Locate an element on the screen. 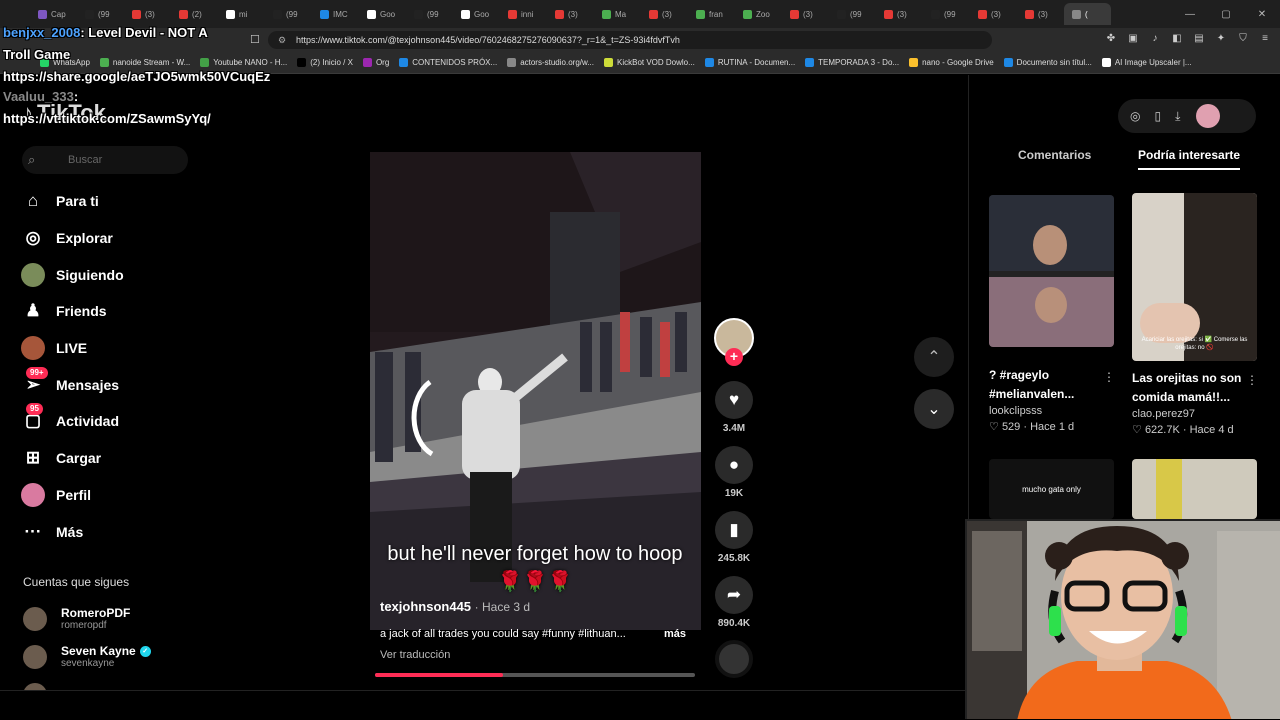 The image size is (1280, 720). tab-comments: Comentarios is located at coordinates (1054, 155).